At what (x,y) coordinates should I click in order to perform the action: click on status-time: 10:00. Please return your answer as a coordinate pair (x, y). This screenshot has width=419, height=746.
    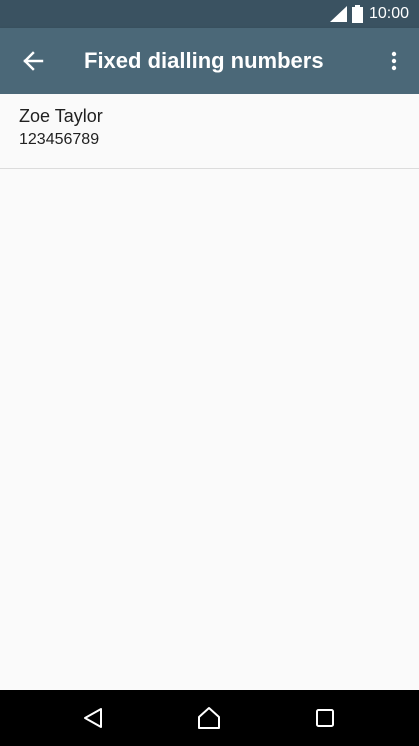
    Looking at the image, I should click on (388, 13).